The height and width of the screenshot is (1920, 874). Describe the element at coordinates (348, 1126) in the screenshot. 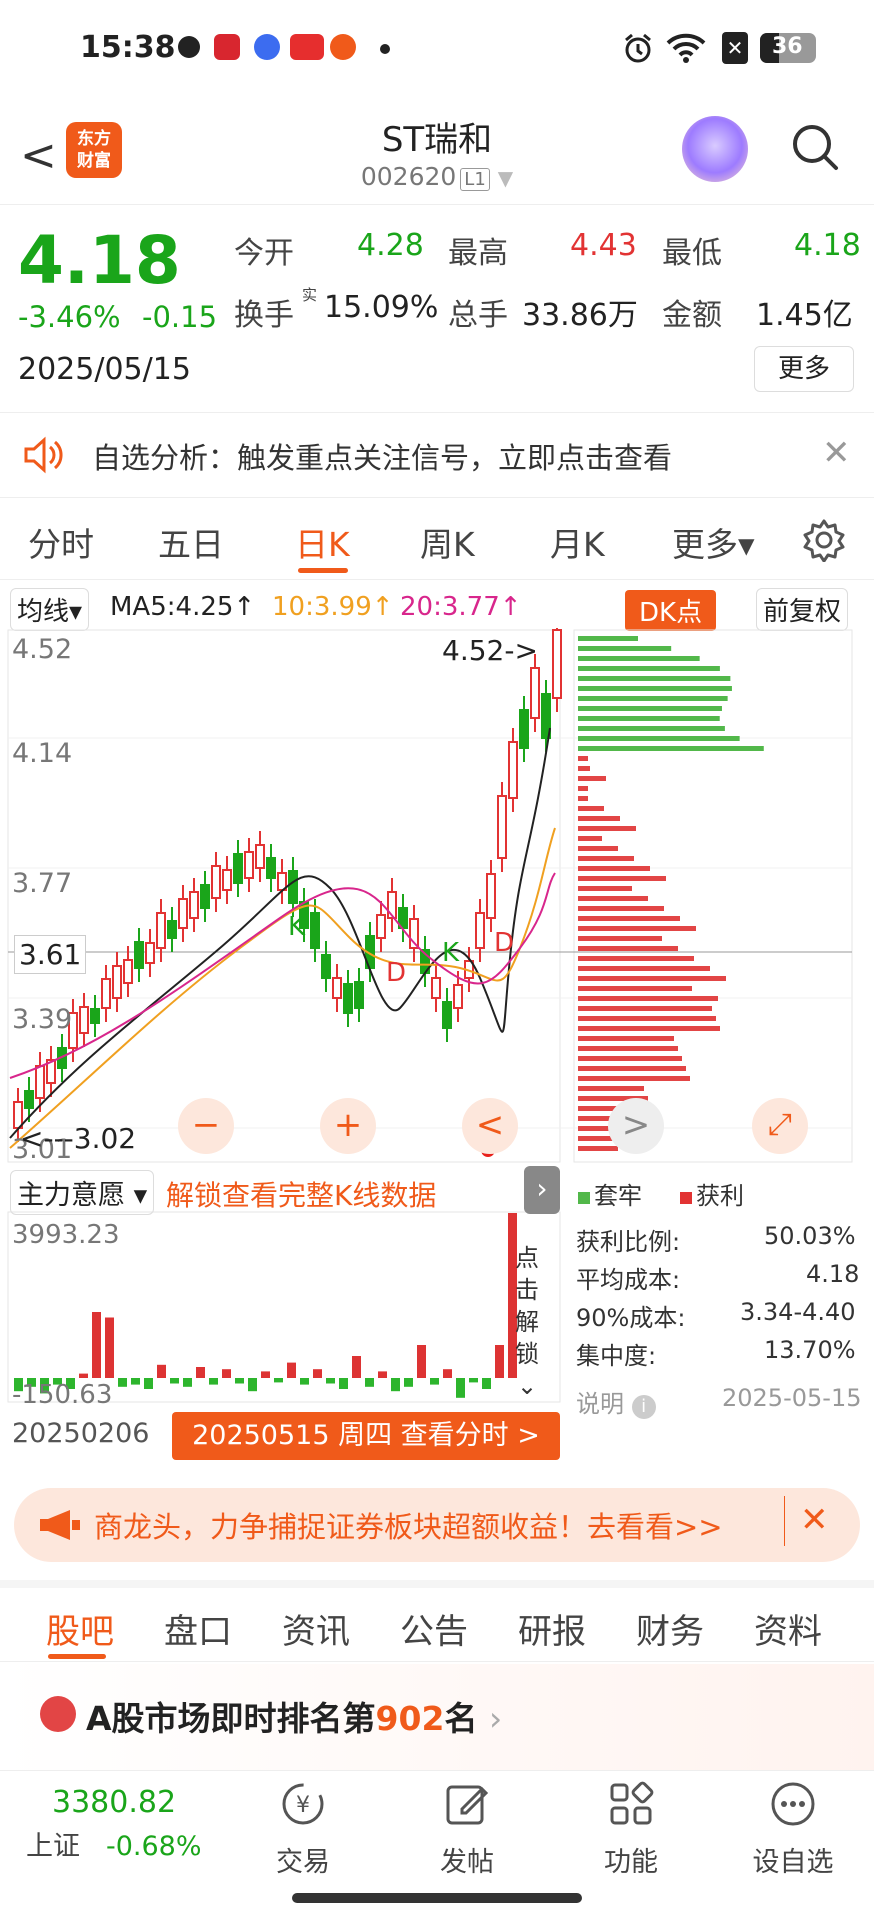

I see `zoom-in-button: +` at that location.